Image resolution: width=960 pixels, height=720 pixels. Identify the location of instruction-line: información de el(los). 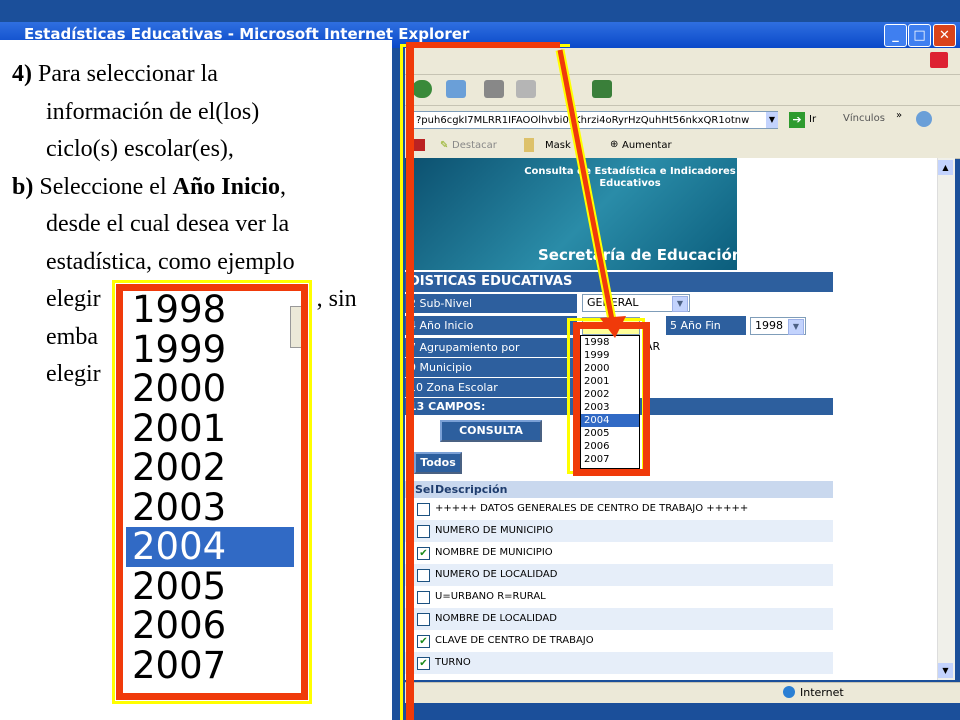
(153, 111).